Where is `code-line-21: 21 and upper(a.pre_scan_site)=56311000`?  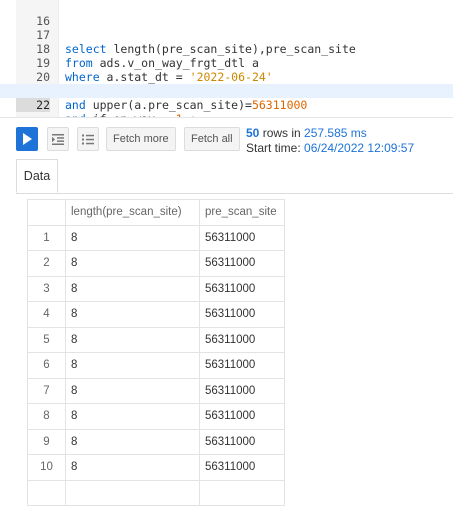 code-line-21: 21 and upper(a.pre_scan_site)=56311000 is located at coordinates (226, 91).